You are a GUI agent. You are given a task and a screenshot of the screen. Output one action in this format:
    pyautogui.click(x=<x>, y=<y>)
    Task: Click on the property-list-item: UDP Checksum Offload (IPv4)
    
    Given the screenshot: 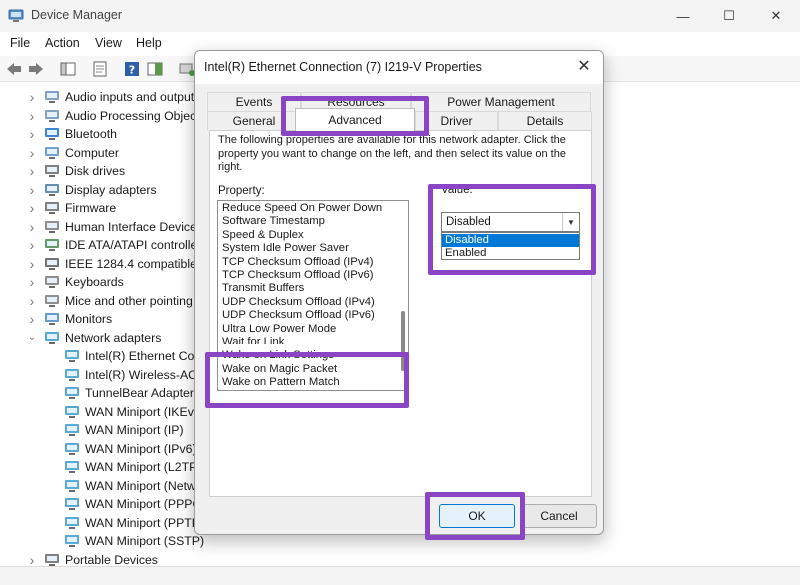 What is the action you would take?
    pyautogui.click(x=298, y=302)
    